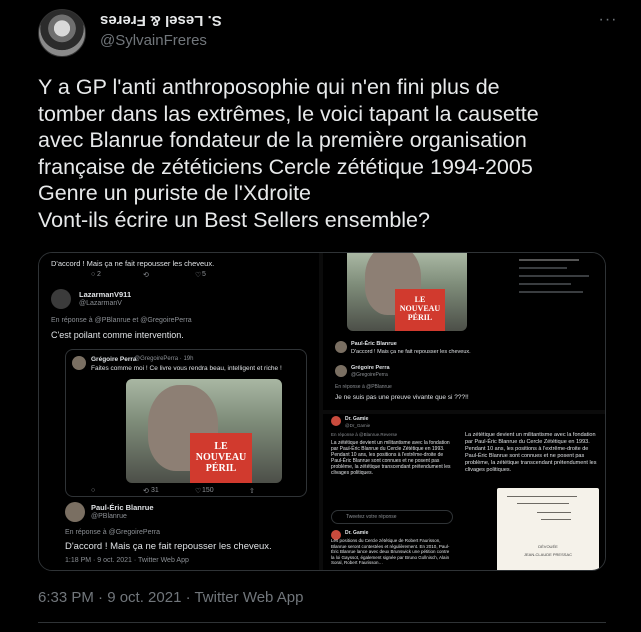 The image size is (641, 632). Describe the element at coordinates (170, 597) in the screenshot. I see `tweet-timestamp: 6:33 PM · 9 oct. 2021 · Twitter Web App` at that location.